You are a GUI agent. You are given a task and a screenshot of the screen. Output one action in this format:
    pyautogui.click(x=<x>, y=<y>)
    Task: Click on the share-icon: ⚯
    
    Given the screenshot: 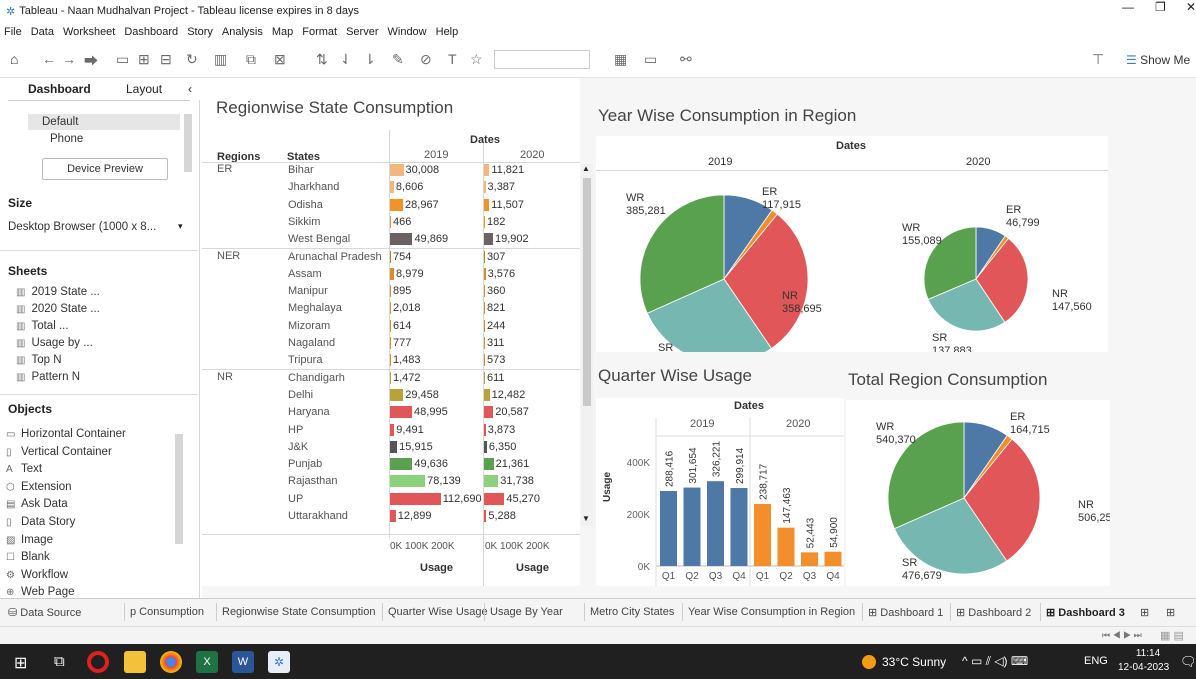 What is the action you would take?
    pyautogui.click(x=686, y=59)
    